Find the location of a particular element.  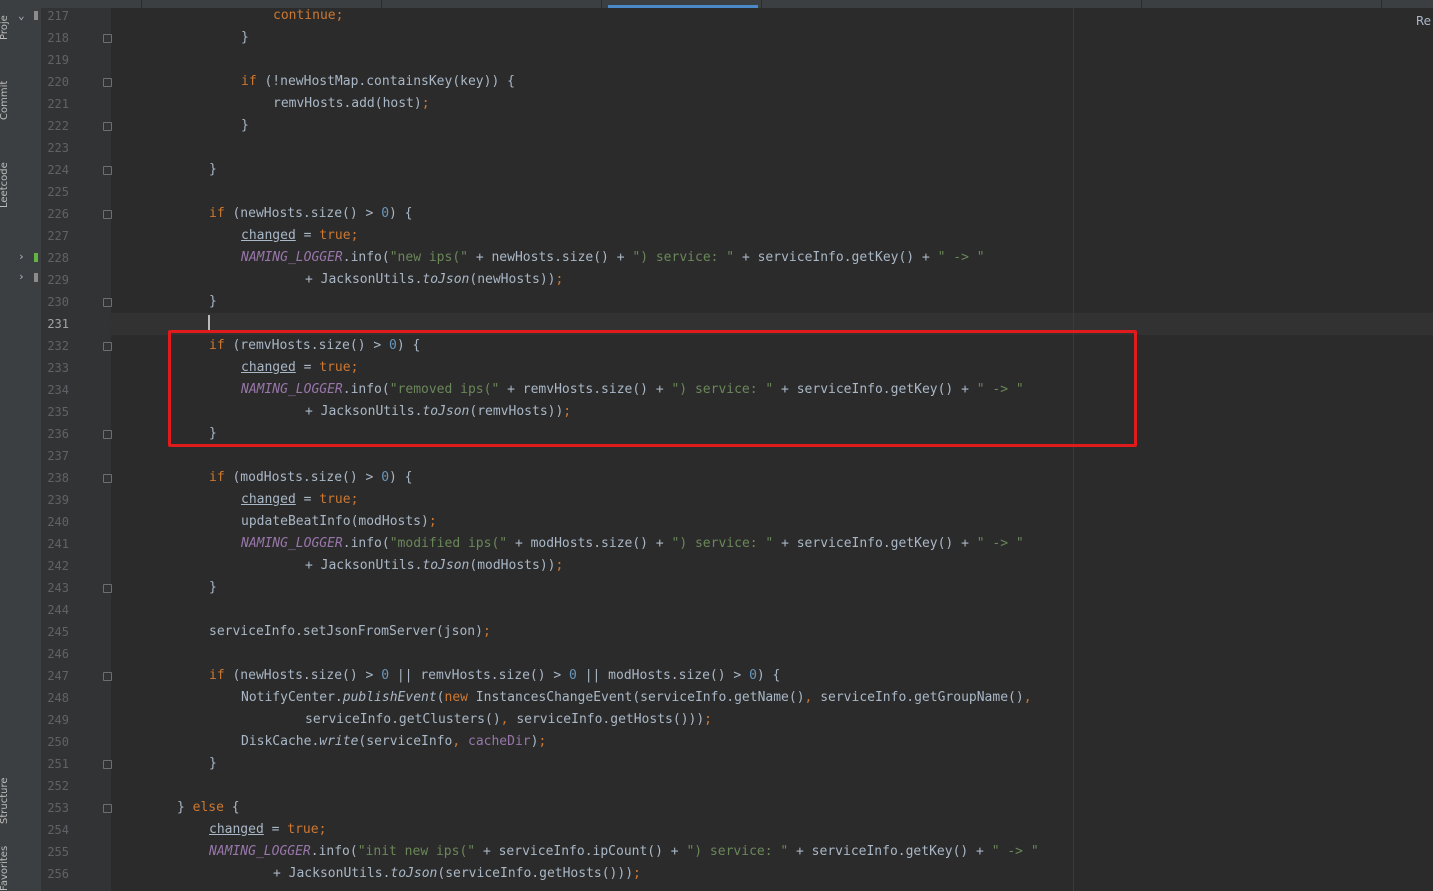

right-margin-guide is located at coordinates (1073, 449).